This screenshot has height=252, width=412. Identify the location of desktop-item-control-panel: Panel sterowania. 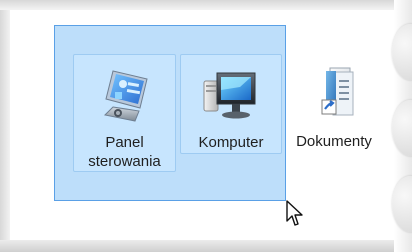
(124, 113).